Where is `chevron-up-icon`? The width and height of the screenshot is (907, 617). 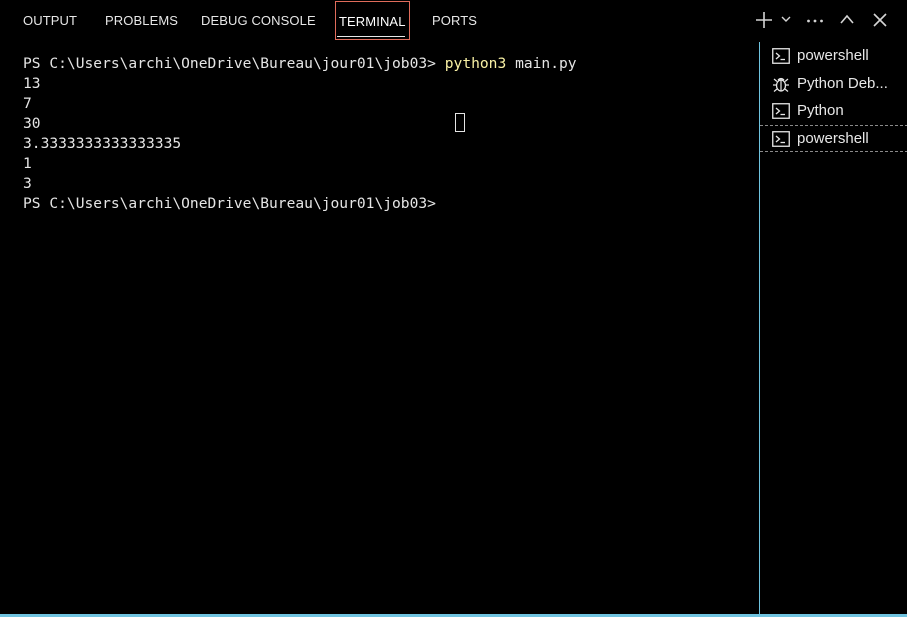 chevron-up-icon is located at coordinates (847, 19).